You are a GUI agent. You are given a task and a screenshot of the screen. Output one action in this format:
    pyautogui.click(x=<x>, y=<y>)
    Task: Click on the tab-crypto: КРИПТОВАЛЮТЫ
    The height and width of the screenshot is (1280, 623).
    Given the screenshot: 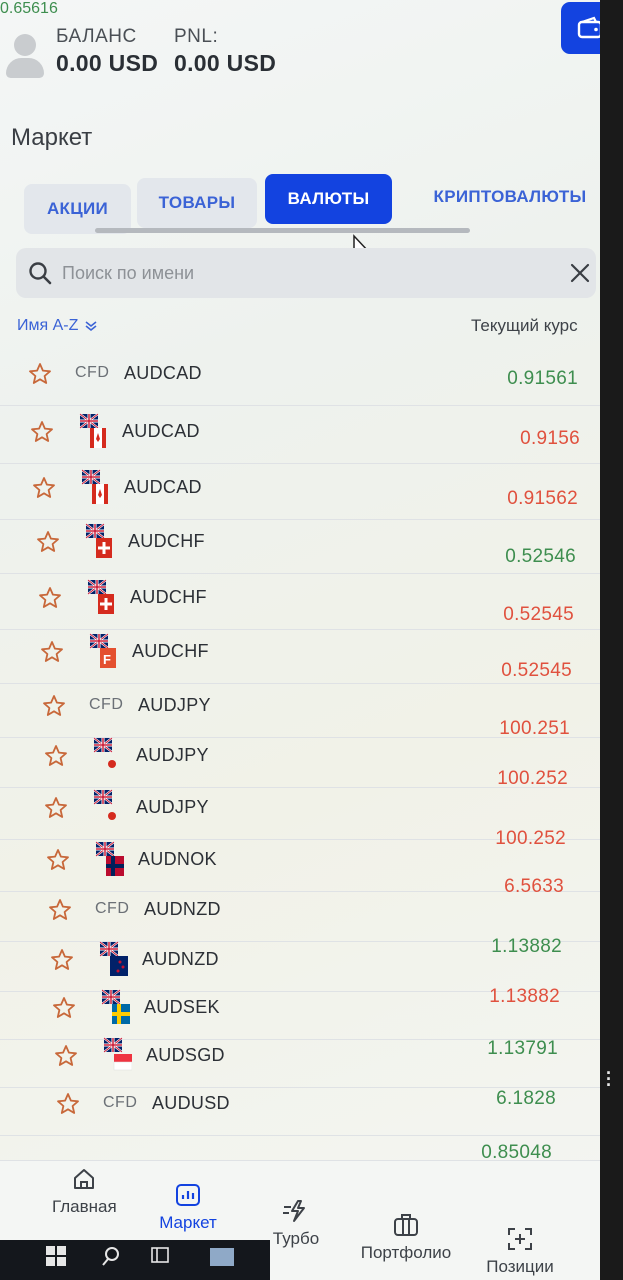 What is the action you would take?
    pyautogui.click(x=510, y=197)
    